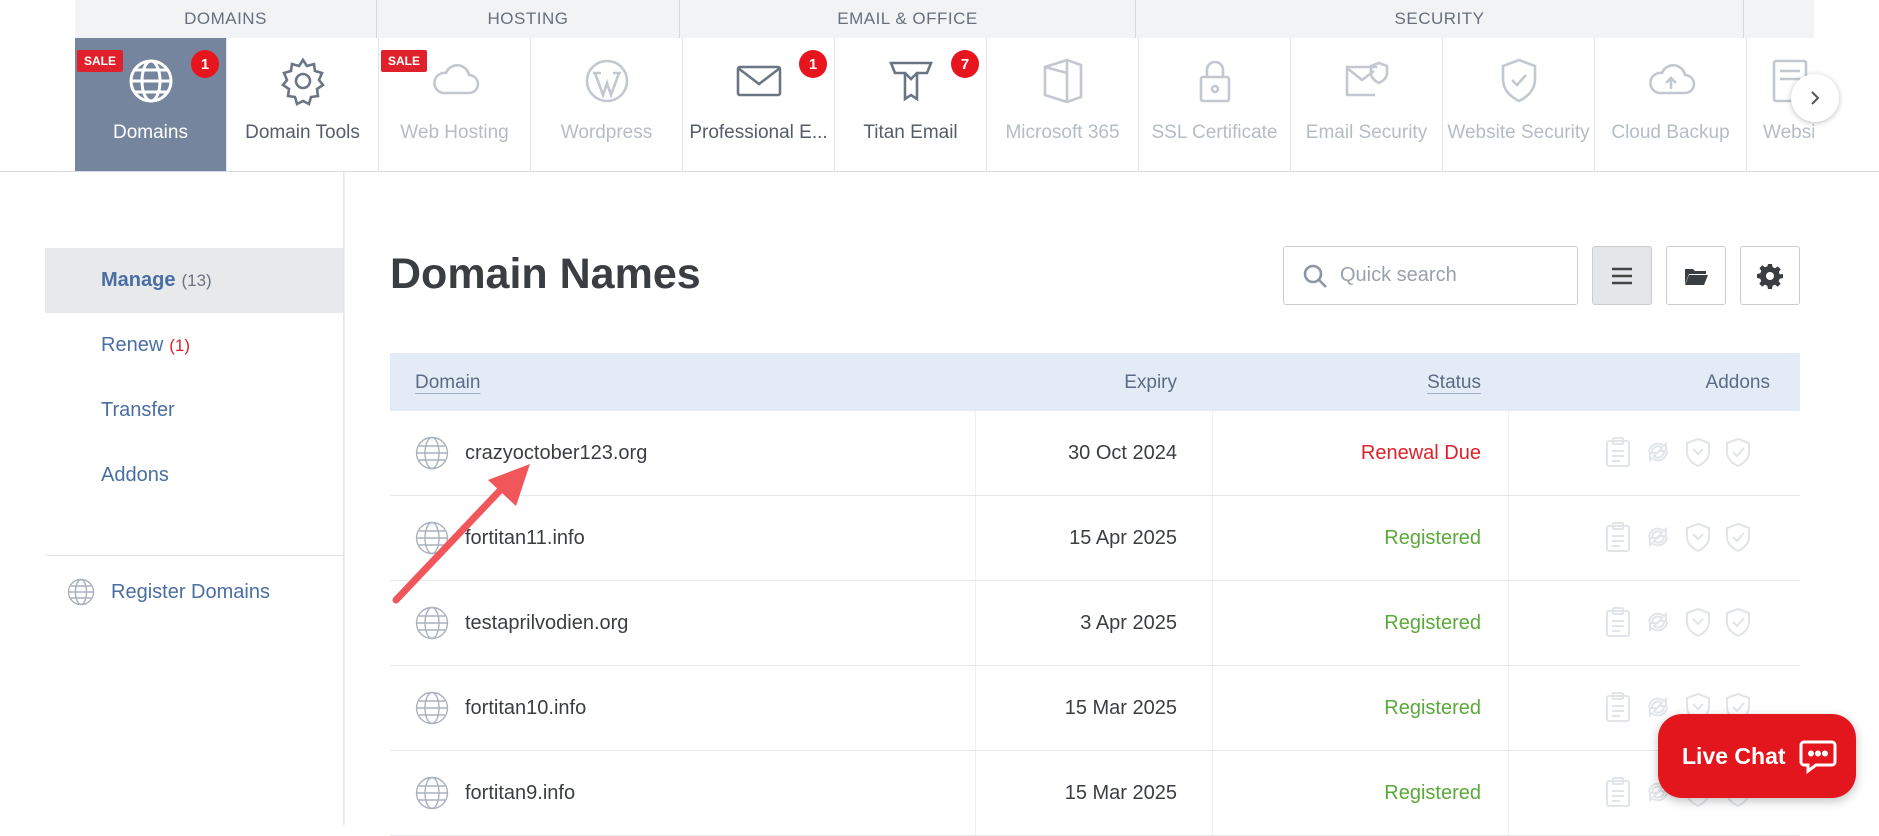  I want to click on search-icon, so click(1315, 276).